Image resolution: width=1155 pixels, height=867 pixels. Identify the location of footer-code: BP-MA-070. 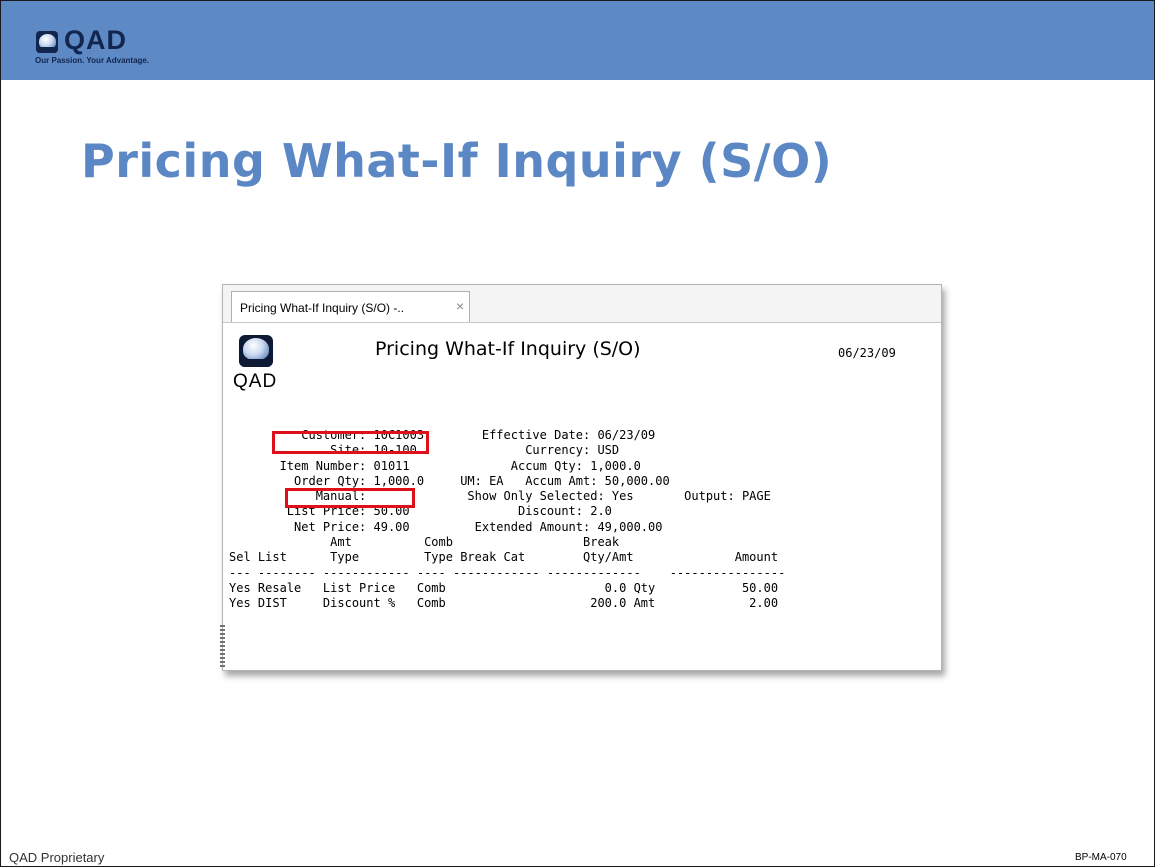
(1101, 857).